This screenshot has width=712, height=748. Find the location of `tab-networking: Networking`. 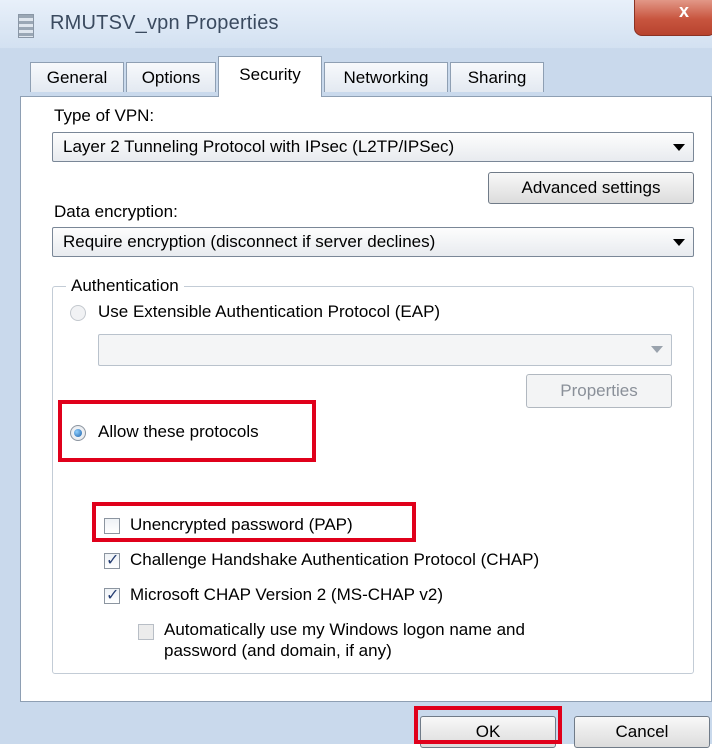

tab-networking: Networking is located at coordinates (386, 77).